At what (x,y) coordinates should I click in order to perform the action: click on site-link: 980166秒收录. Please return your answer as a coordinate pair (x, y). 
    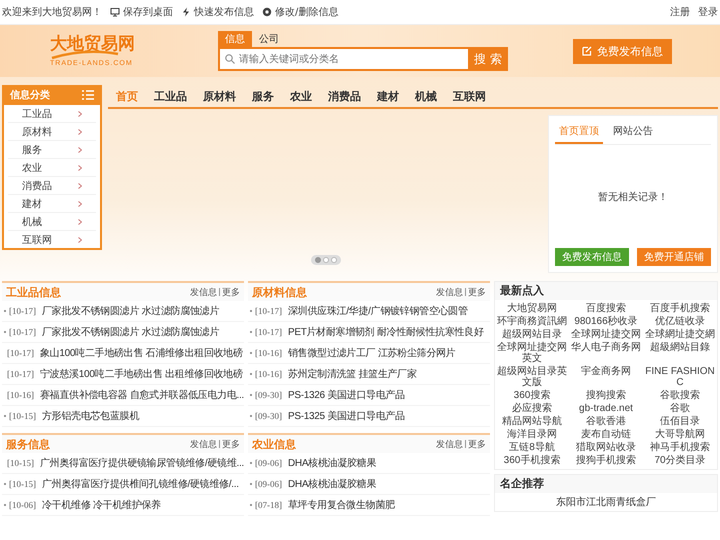
    Looking at the image, I should click on (606, 321).